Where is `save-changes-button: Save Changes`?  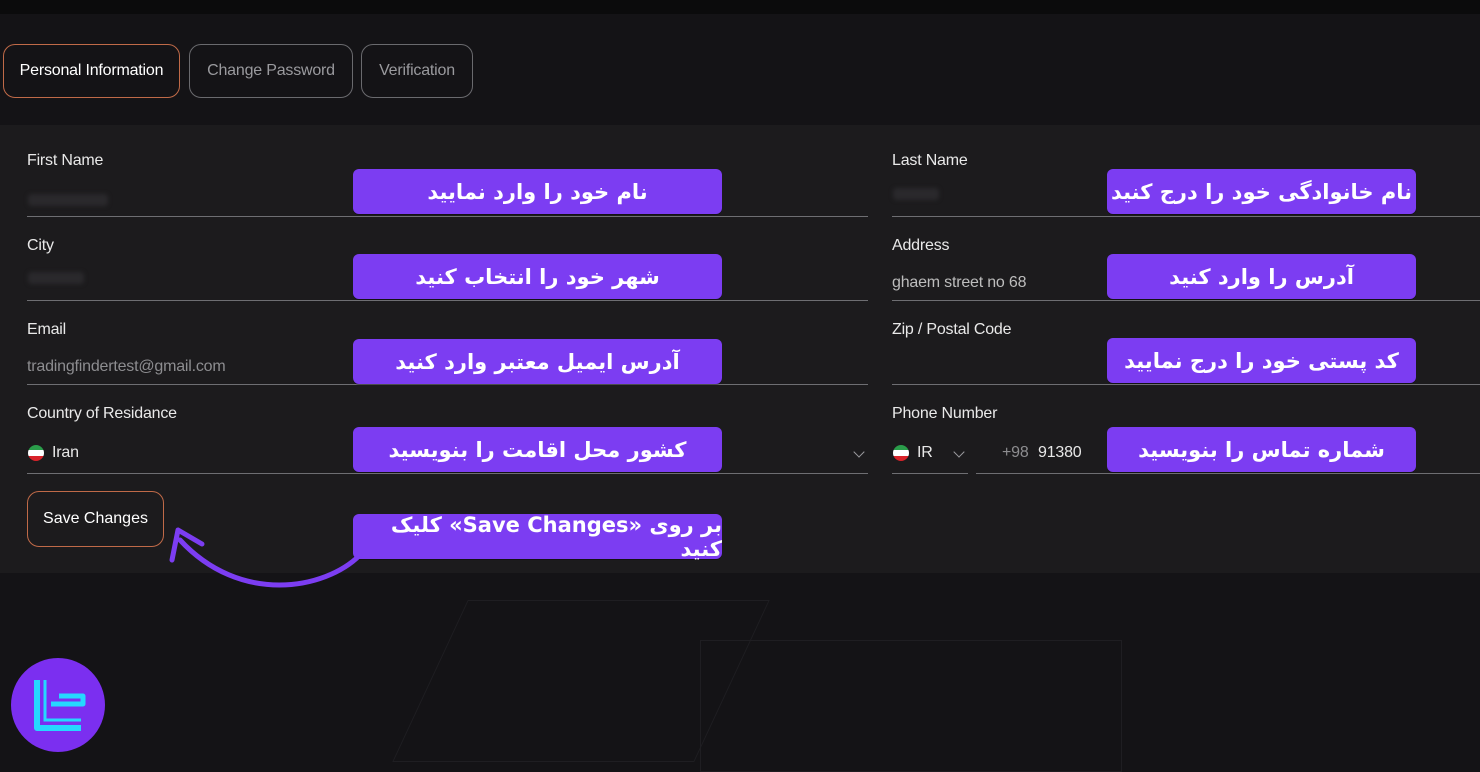
save-changes-button: Save Changes is located at coordinates (95, 519).